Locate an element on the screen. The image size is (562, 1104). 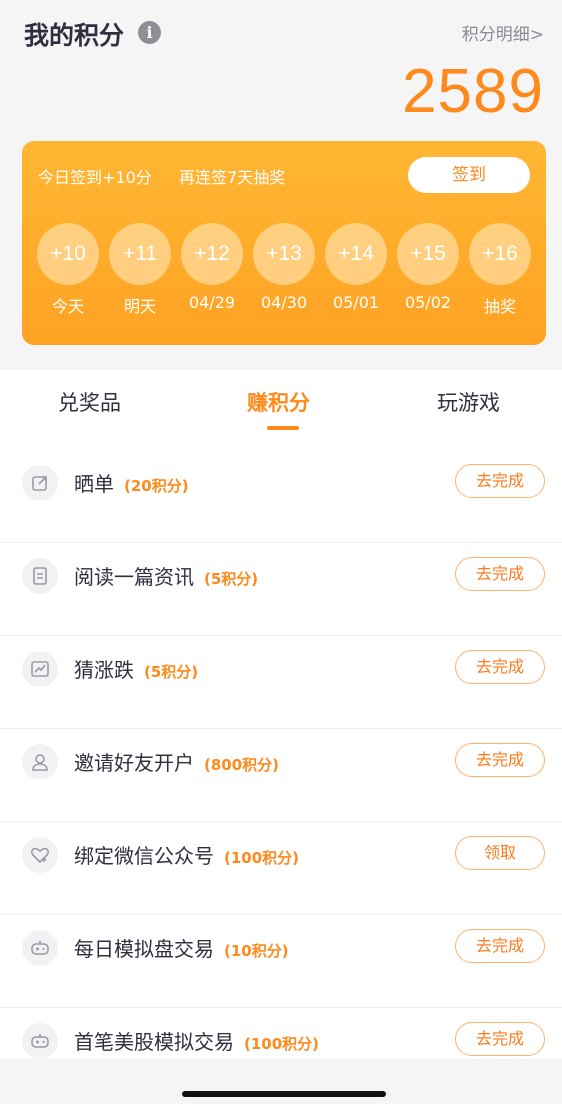
checkin-day: +16 抽奖 is located at coordinates (500, 270).